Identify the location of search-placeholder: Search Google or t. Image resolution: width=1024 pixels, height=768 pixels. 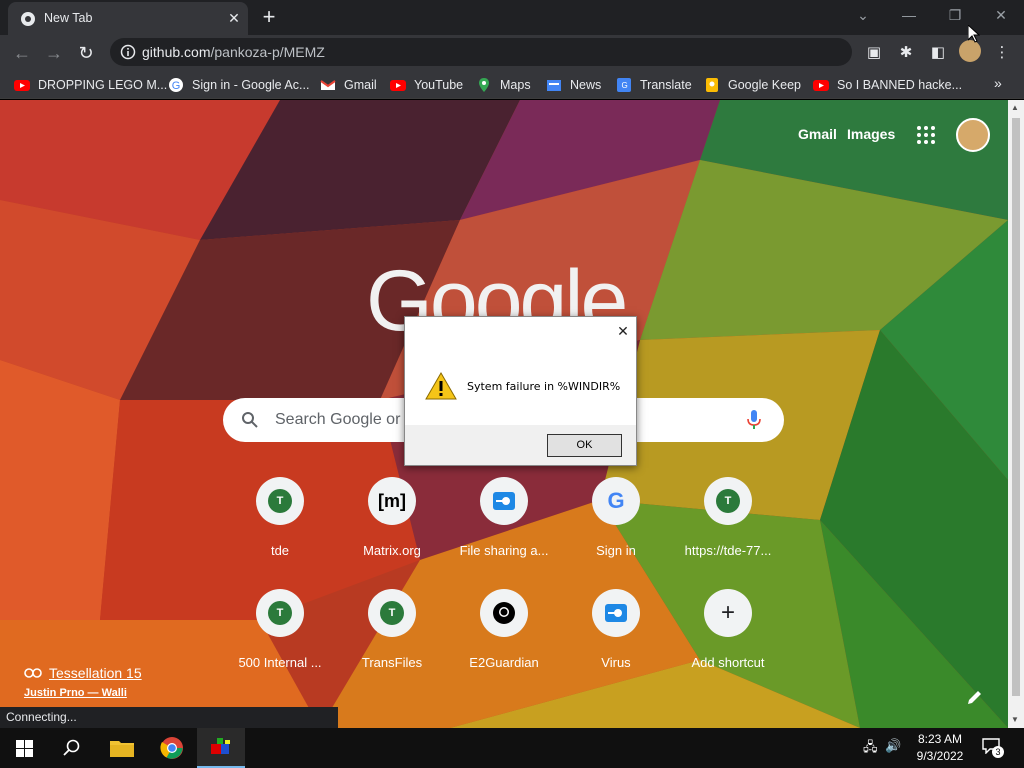
(342, 419).